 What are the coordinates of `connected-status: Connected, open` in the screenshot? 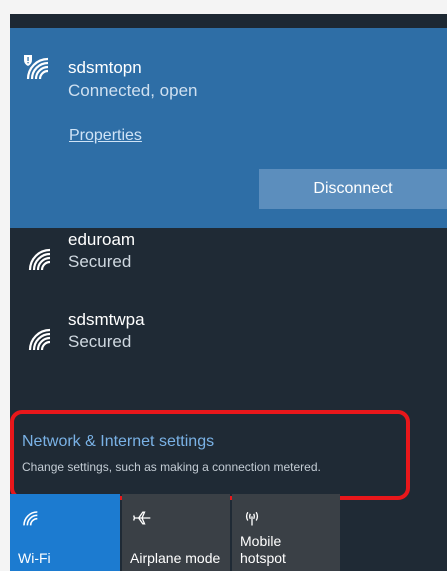 It's located at (133, 90).